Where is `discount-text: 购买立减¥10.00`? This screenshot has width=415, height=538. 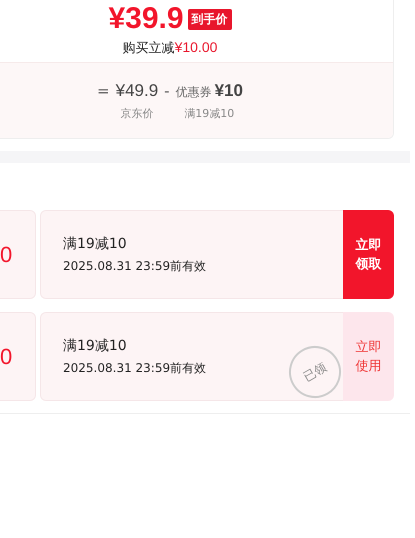
discount-text: 购买立减¥10.00 is located at coordinates (170, 48).